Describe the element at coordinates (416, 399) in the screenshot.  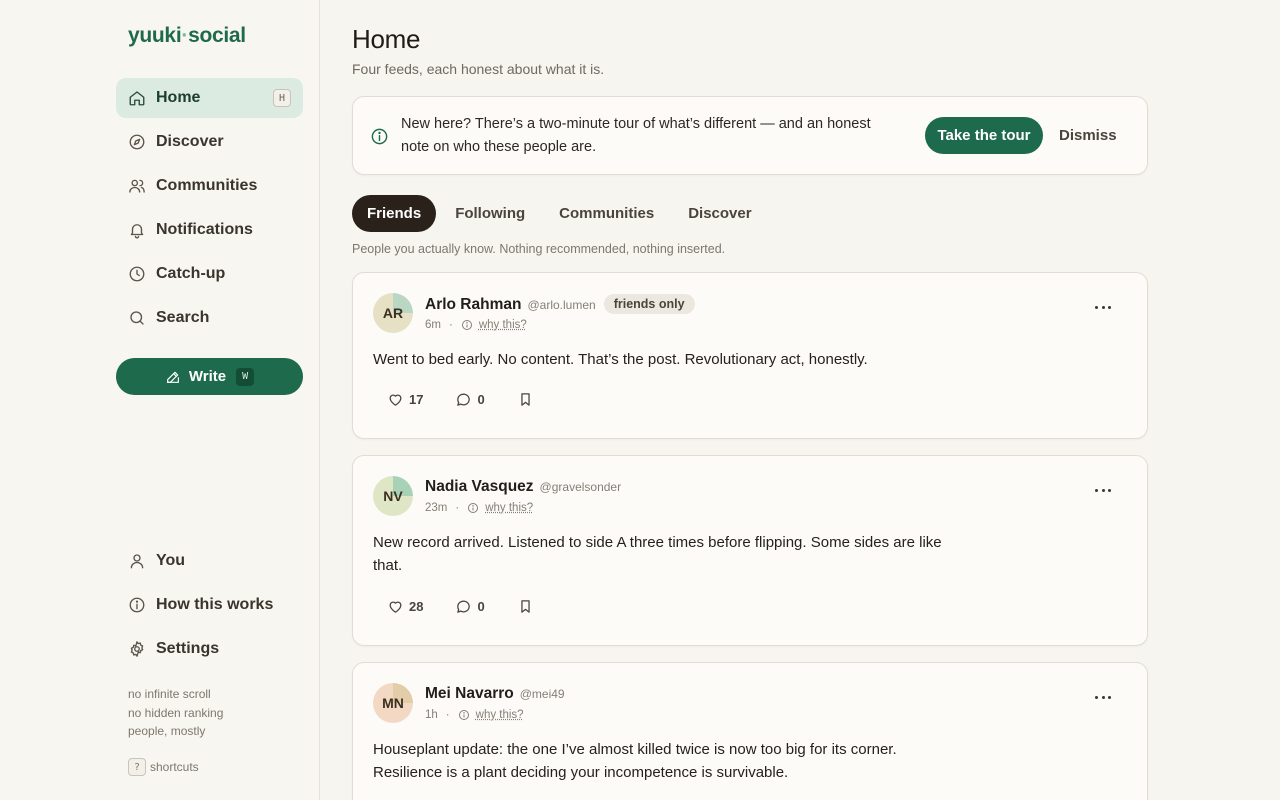
I see `like-count: 17` at that location.